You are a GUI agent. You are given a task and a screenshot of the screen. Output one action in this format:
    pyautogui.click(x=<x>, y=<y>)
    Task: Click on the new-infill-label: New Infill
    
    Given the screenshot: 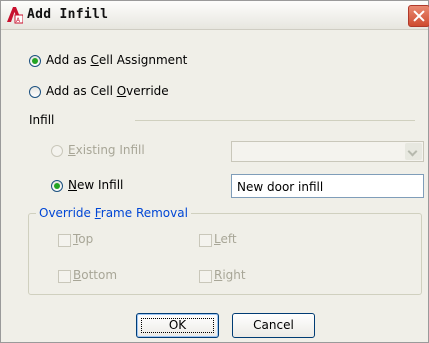 What is the action you would take?
    pyautogui.click(x=95, y=185)
    